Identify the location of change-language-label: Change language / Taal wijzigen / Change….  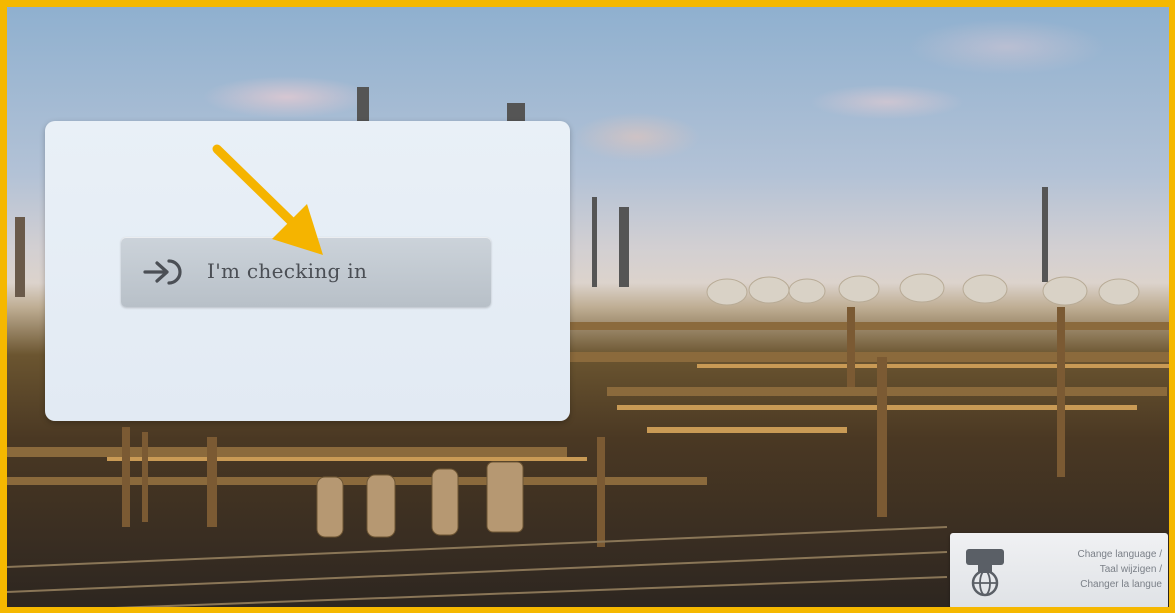
(1119, 569).